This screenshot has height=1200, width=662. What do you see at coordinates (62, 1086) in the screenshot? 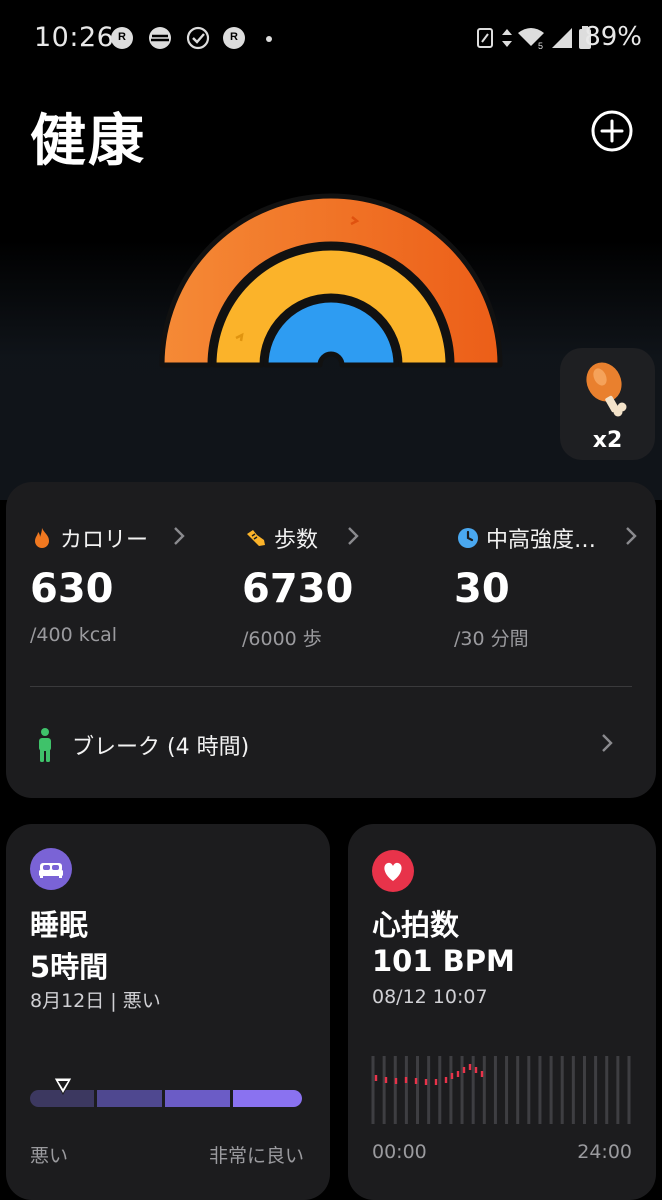
I see `sleep-quality-marker` at bounding box center [62, 1086].